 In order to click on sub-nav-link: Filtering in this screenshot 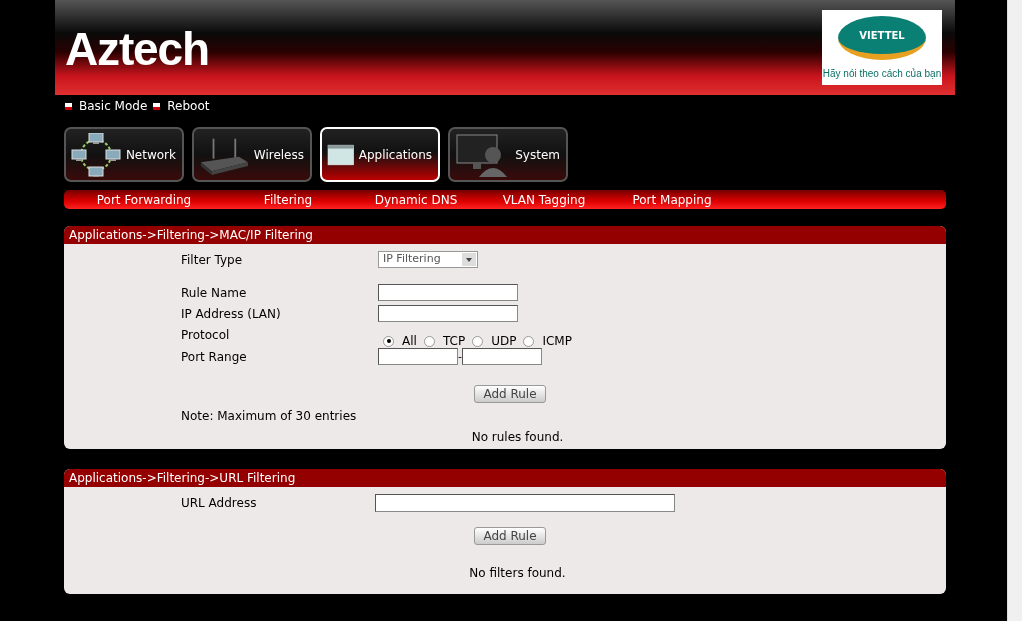, I will do `click(288, 199)`.